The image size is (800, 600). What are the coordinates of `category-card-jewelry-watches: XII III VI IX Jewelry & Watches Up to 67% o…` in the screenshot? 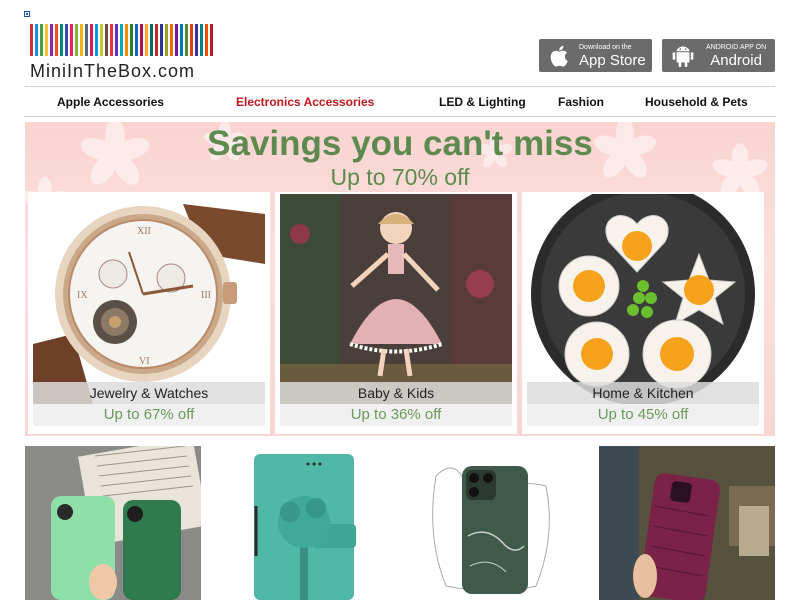 It's located at (149, 313).